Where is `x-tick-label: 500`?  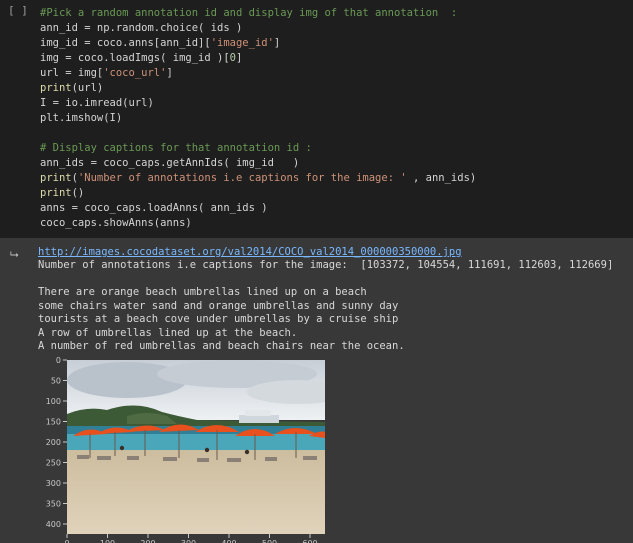
x-tick-label: 500 is located at coordinates (269, 541).